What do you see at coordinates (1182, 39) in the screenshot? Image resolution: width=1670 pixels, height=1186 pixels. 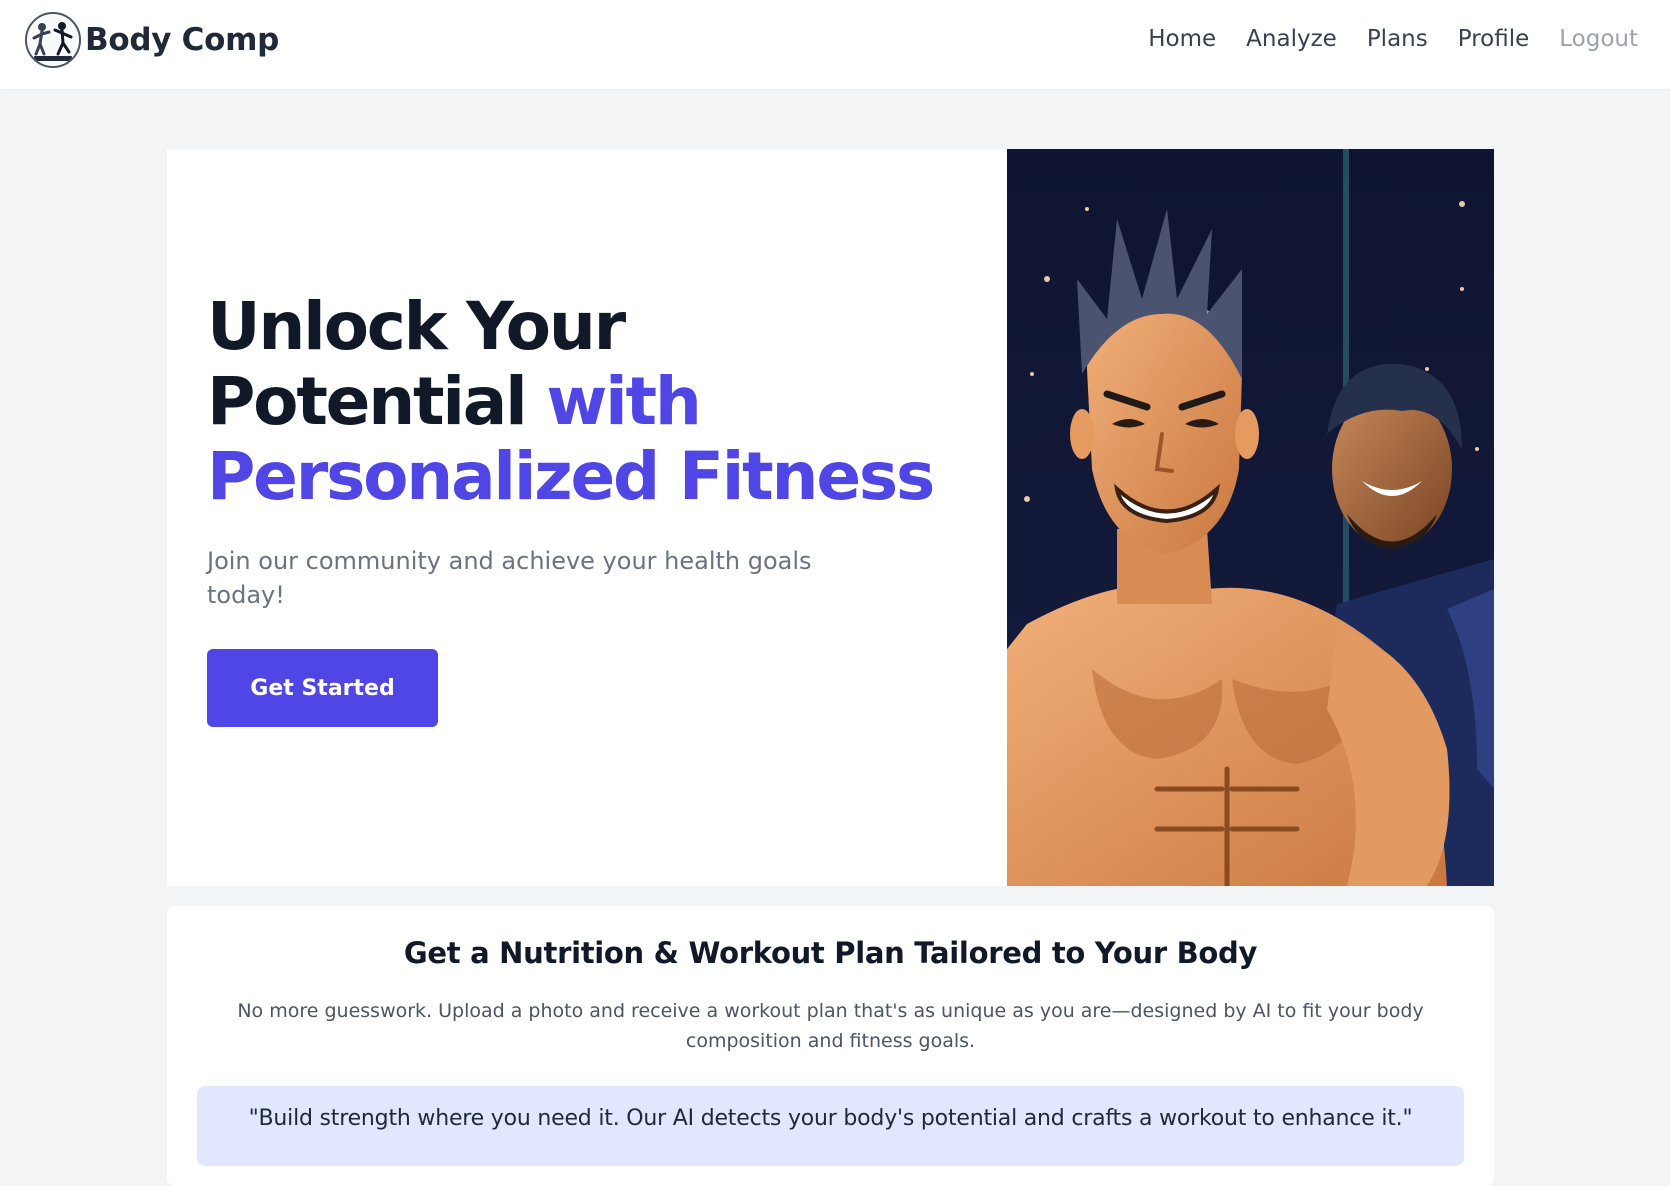 I see `nav-home: Home` at bounding box center [1182, 39].